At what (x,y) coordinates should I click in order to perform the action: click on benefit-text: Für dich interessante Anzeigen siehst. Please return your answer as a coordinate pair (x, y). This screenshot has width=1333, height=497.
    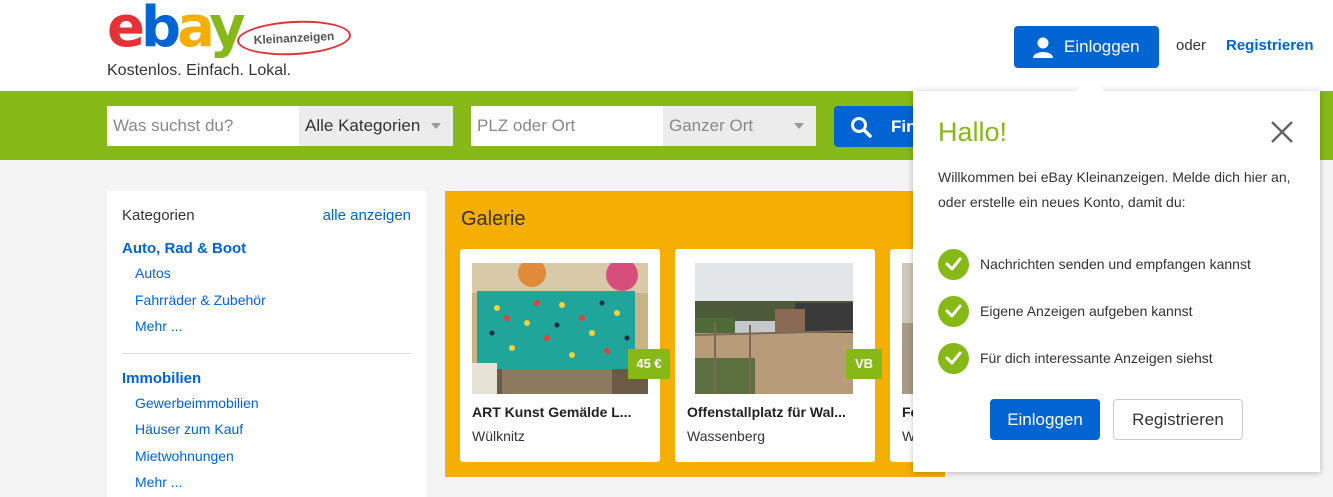
    Looking at the image, I should click on (1096, 358).